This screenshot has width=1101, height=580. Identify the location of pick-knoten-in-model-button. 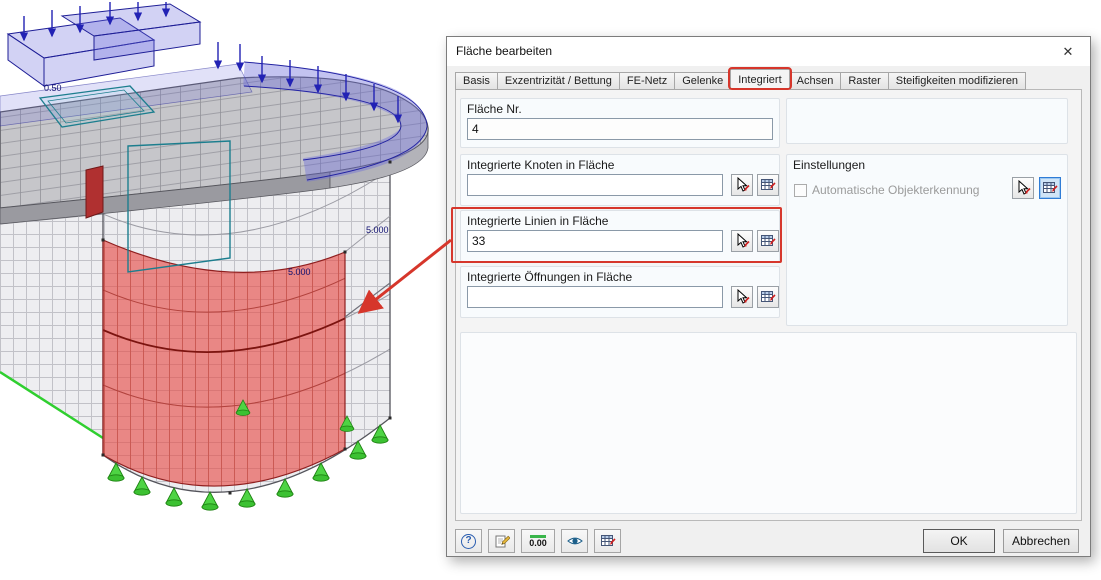
(742, 185).